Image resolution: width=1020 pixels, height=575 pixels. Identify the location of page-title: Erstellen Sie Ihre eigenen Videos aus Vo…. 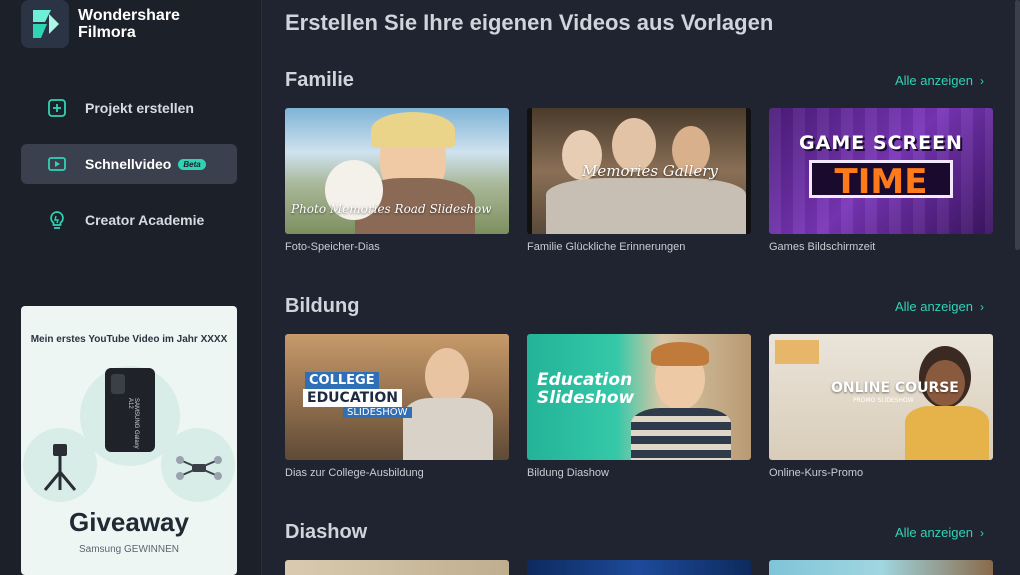
(529, 22).